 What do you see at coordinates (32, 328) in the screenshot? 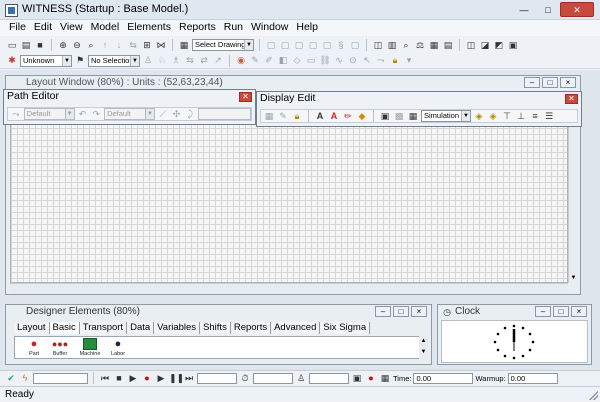
I see `tab-layout: Layout` at bounding box center [32, 328].